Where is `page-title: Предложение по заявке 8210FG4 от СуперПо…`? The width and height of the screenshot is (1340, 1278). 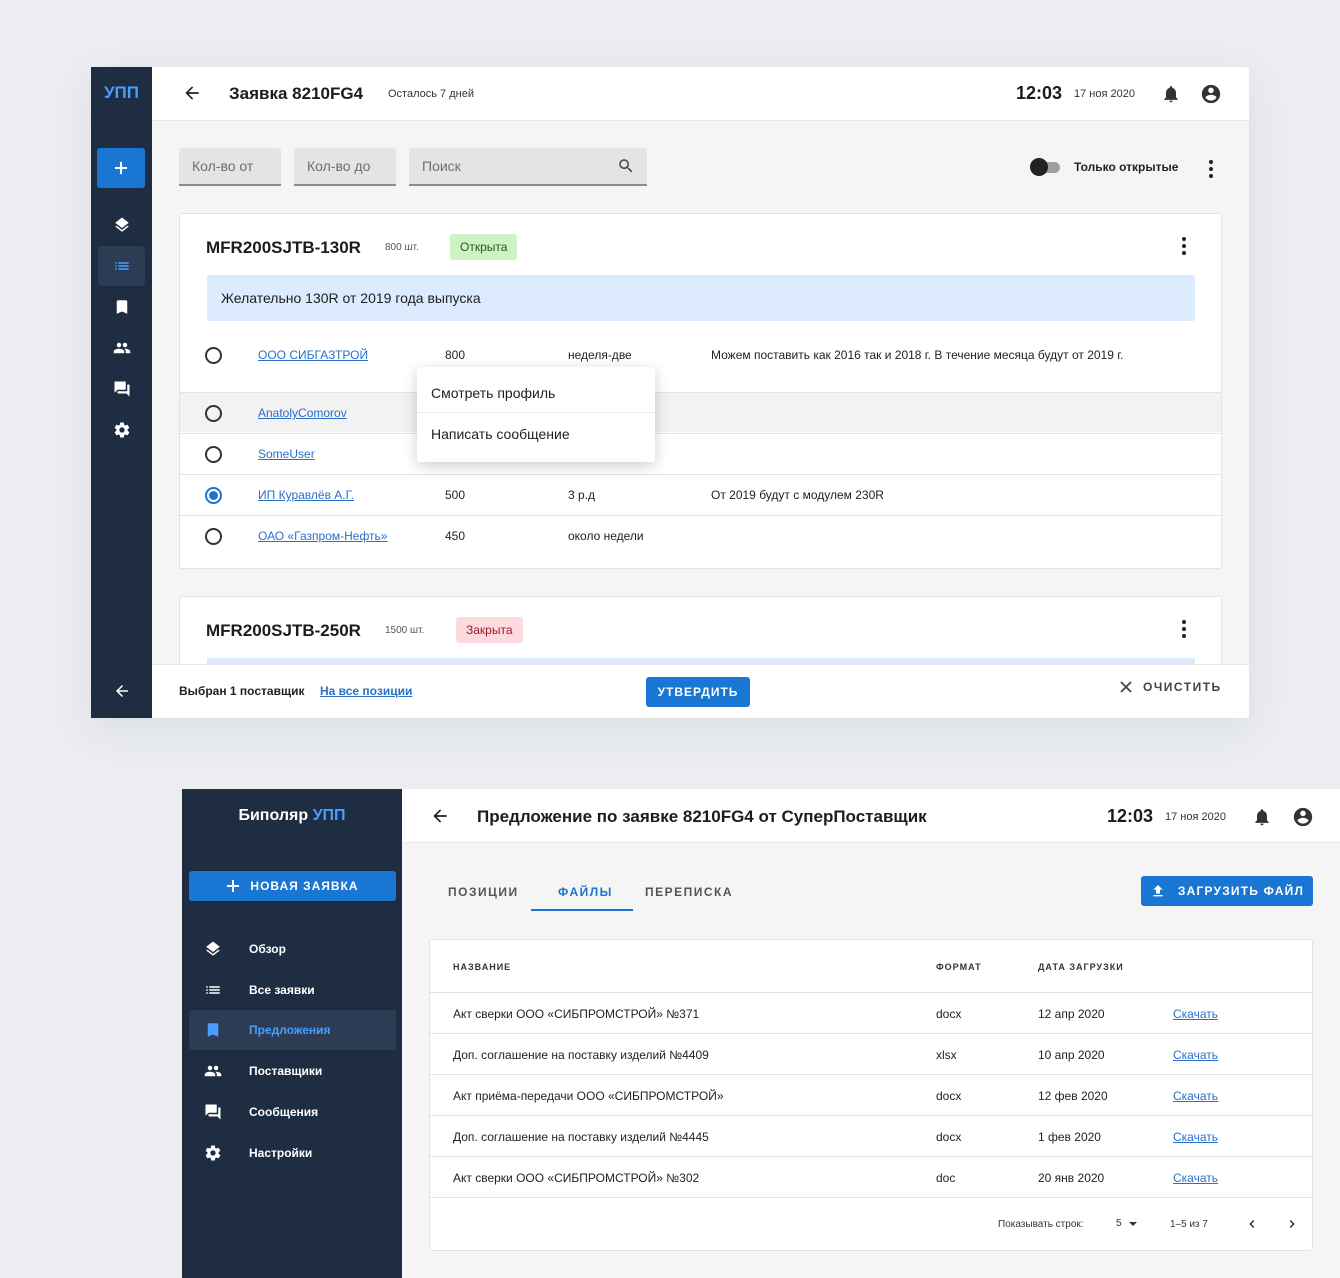
page-title: Предложение по заявке 8210FG4 от СуперПо… is located at coordinates (702, 816).